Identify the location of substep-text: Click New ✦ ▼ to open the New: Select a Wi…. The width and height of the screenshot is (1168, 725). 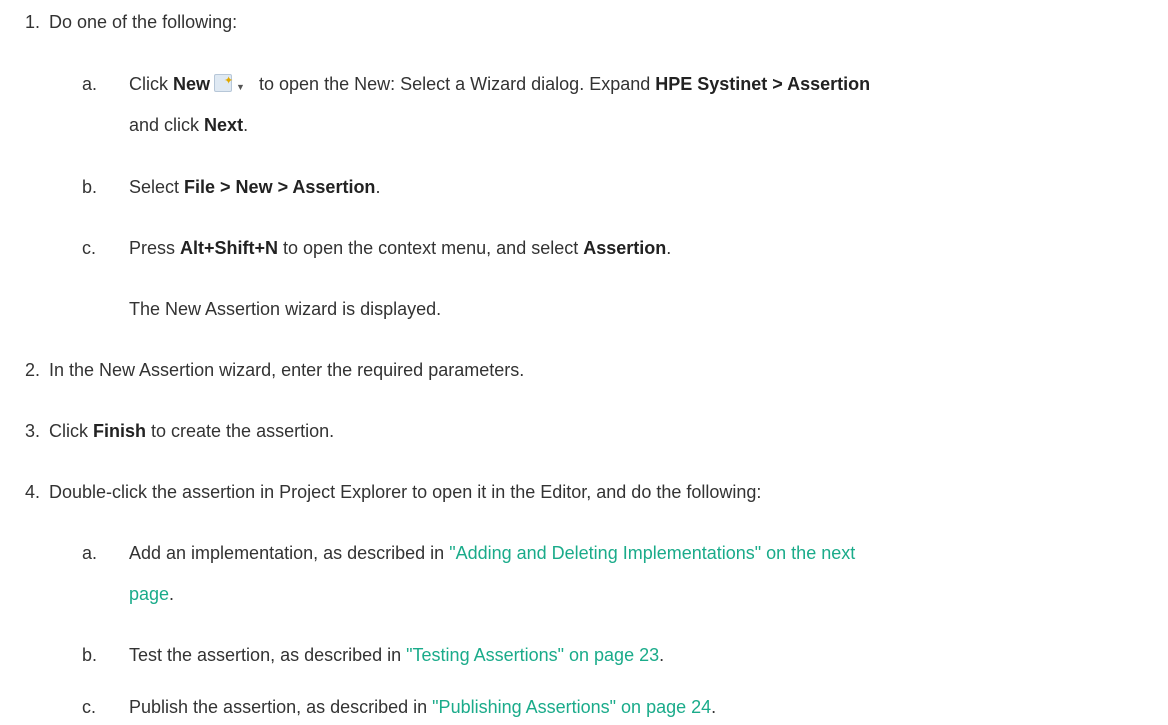
(499, 84).